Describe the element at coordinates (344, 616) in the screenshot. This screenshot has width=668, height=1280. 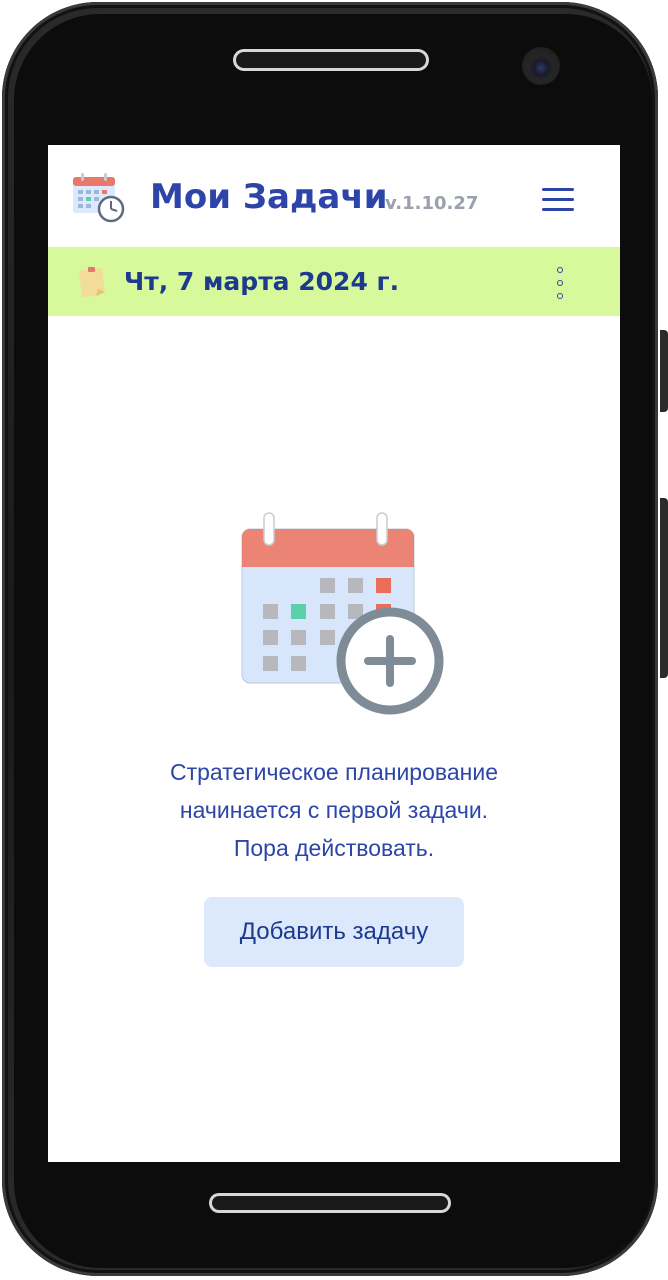
I see `calendar-add-icon` at that location.